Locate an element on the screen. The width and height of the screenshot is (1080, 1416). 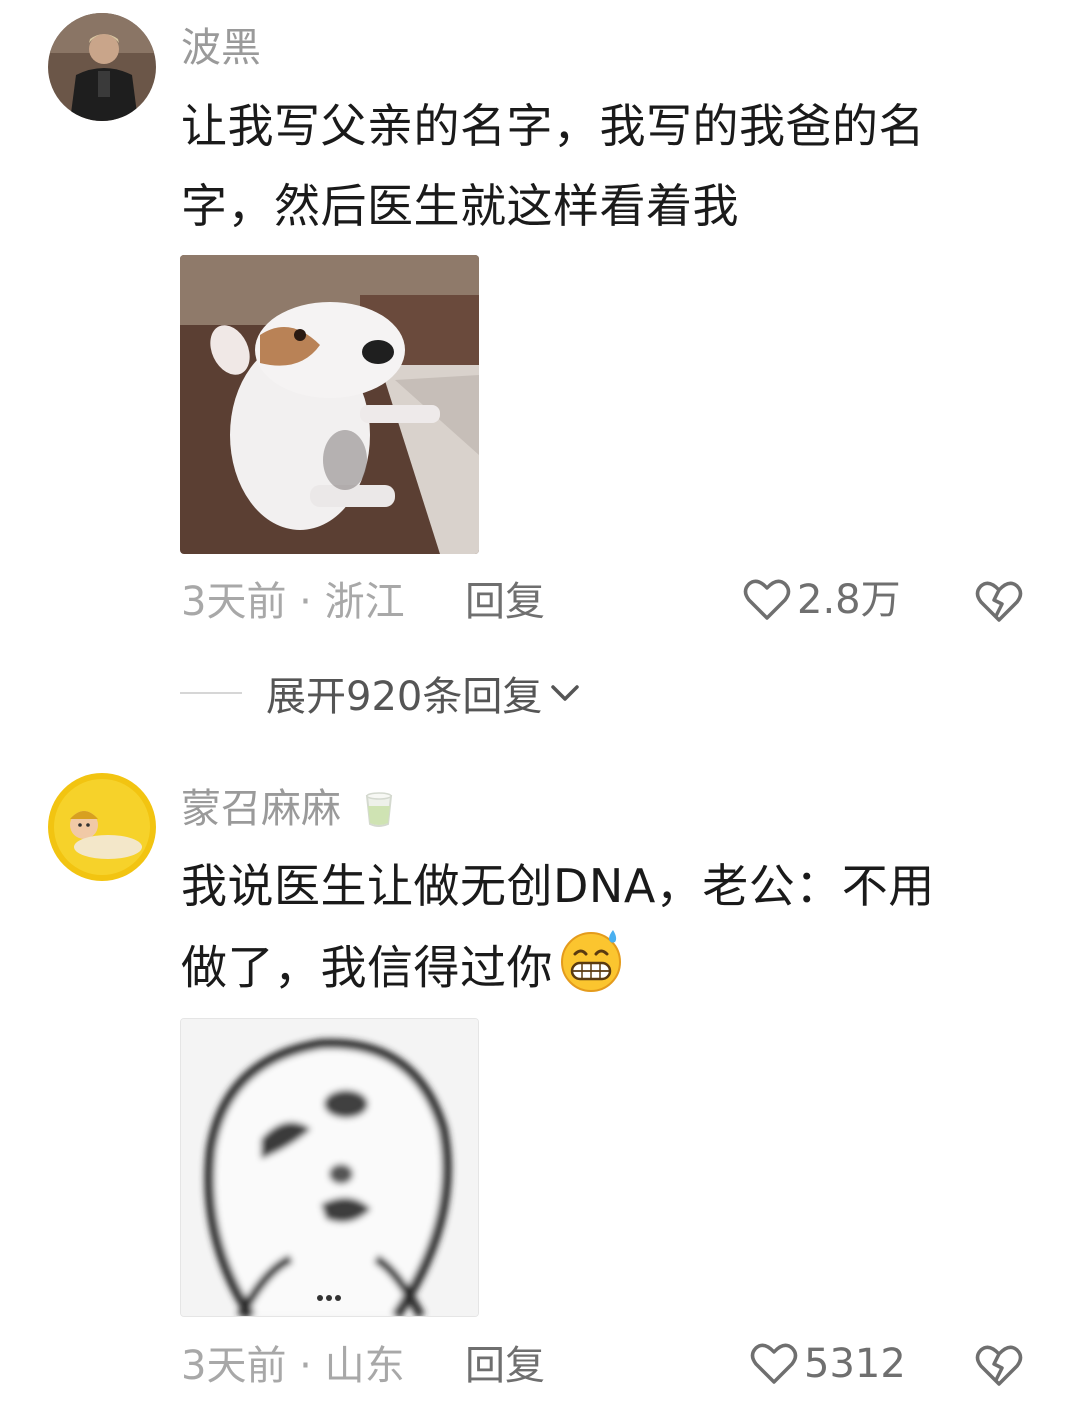
comment-text-line: 我说医生让做无创DNA，老公：不用 is located at coordinates (558, 886).